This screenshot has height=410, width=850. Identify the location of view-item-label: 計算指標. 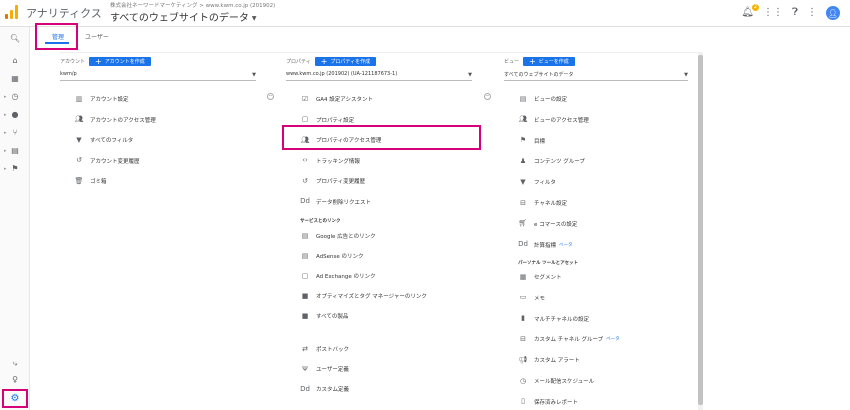
(545, 245).